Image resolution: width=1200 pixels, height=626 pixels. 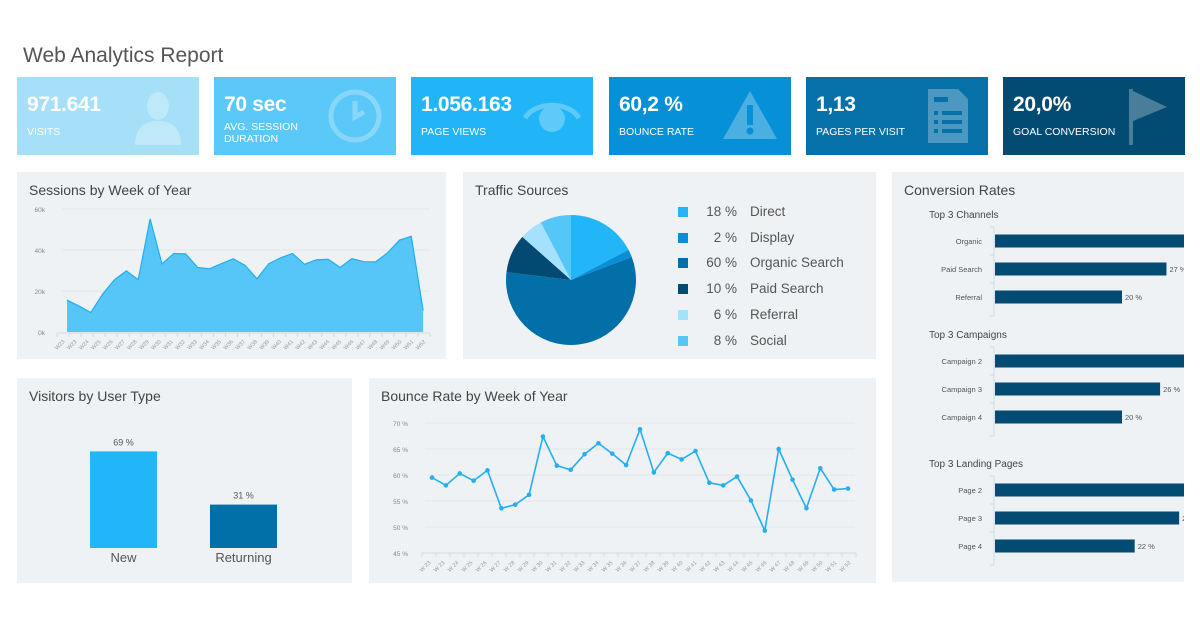 What do you see at coordinates (158, 116) in the screenshot?
I see `user-icon` at bounding box center [158, 116].